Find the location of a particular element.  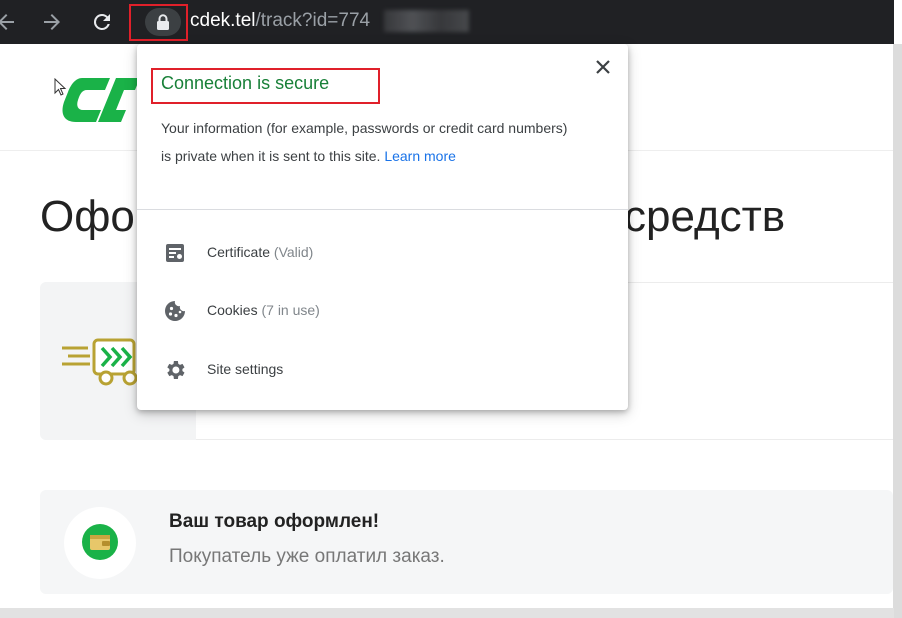

certificate-item: Certificate (Valid) is located at coordinates (382, 253).